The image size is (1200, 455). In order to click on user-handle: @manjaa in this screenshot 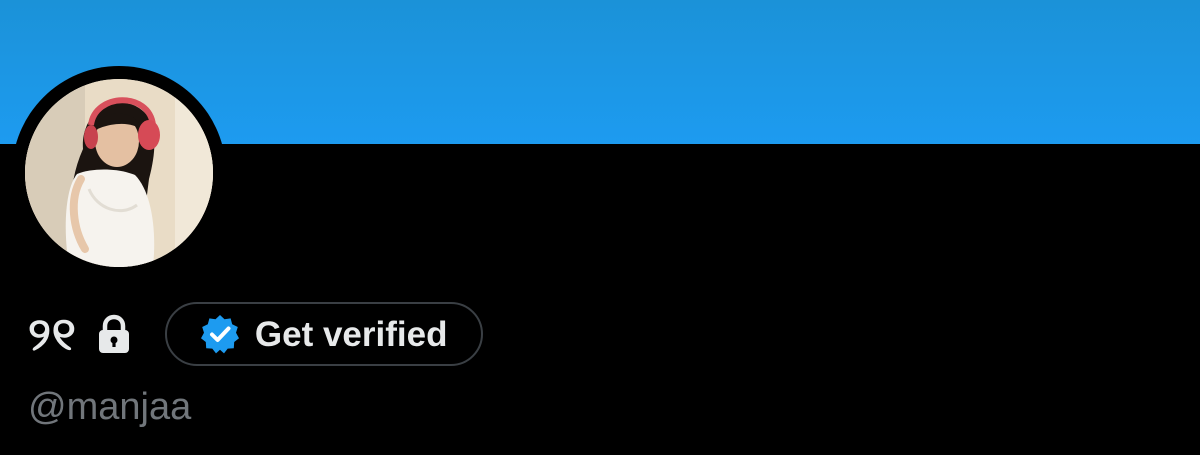, I will do `click(110, 407)`.